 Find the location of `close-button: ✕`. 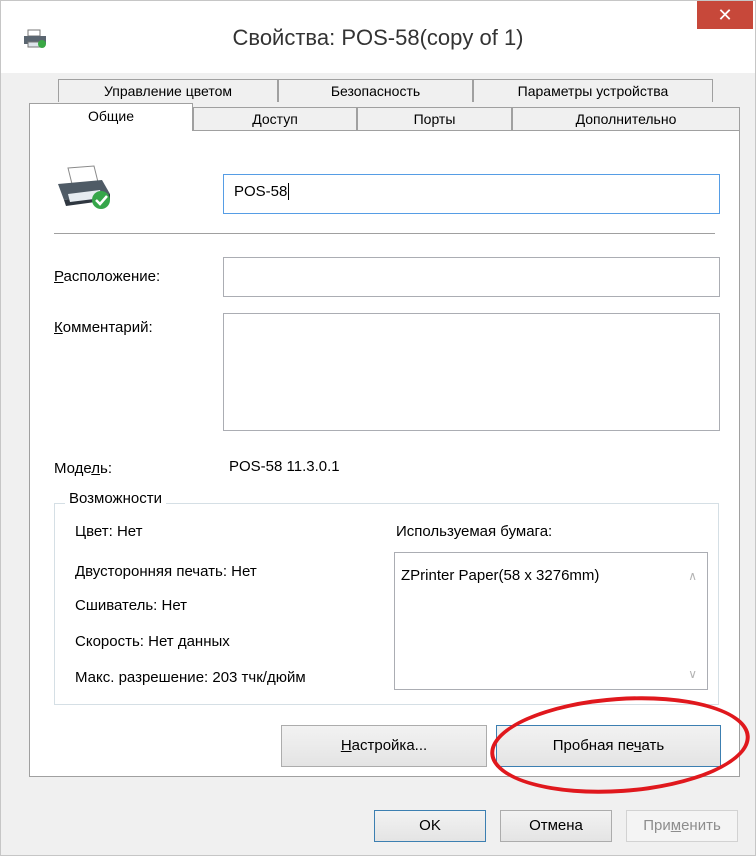

close-button: ✕ is located at coordinates (725, 15).